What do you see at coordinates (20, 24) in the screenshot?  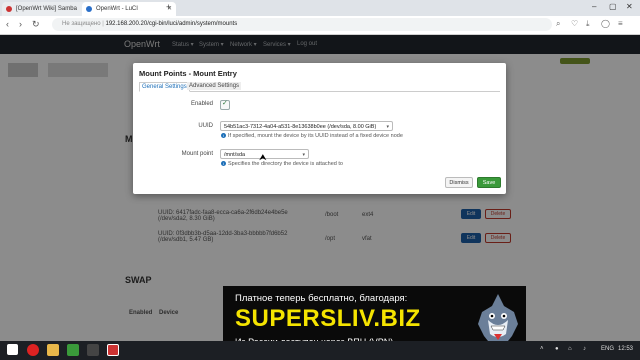 I see `forward-icon: ›` at bounding box center [20, 24].